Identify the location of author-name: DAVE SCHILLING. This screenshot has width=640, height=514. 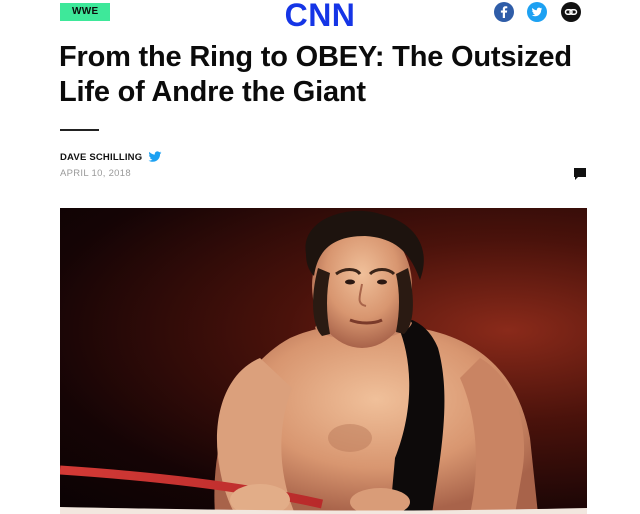
(101, 157).